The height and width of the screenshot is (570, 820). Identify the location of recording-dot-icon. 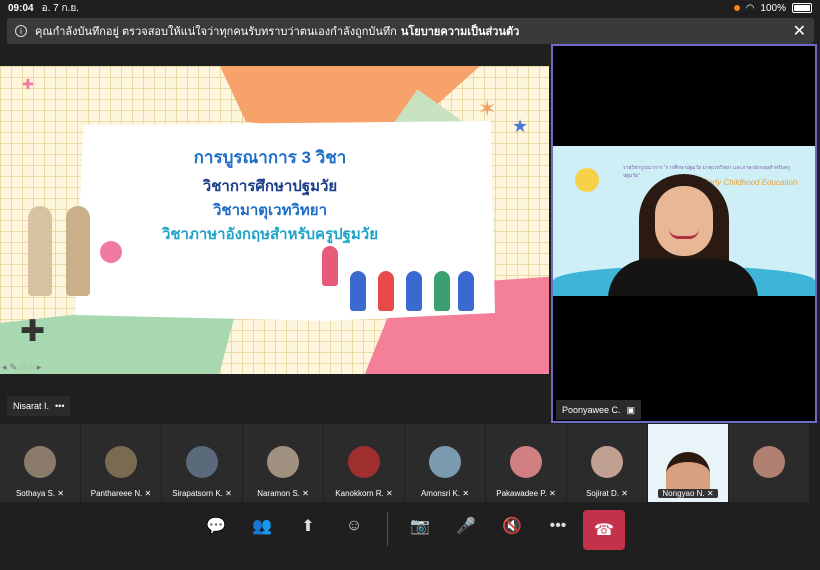
(736, 8).